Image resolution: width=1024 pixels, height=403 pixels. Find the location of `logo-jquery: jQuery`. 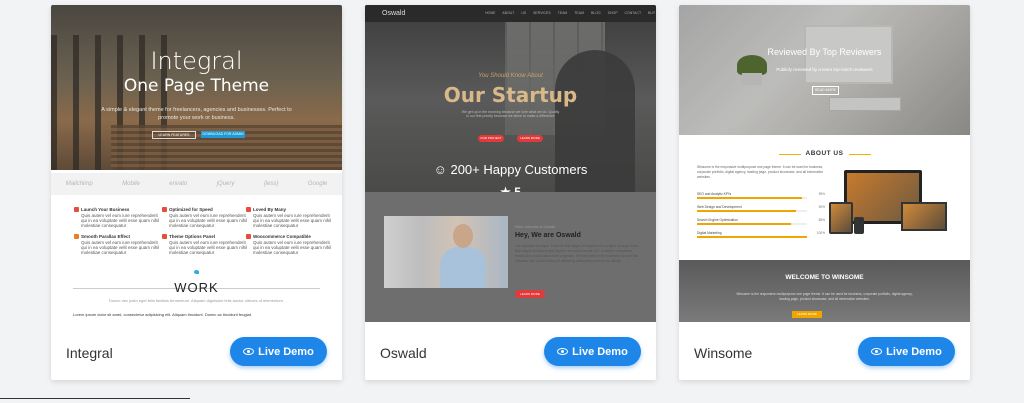

logo-jquery: jQuery is located at coordinates (225, 184).